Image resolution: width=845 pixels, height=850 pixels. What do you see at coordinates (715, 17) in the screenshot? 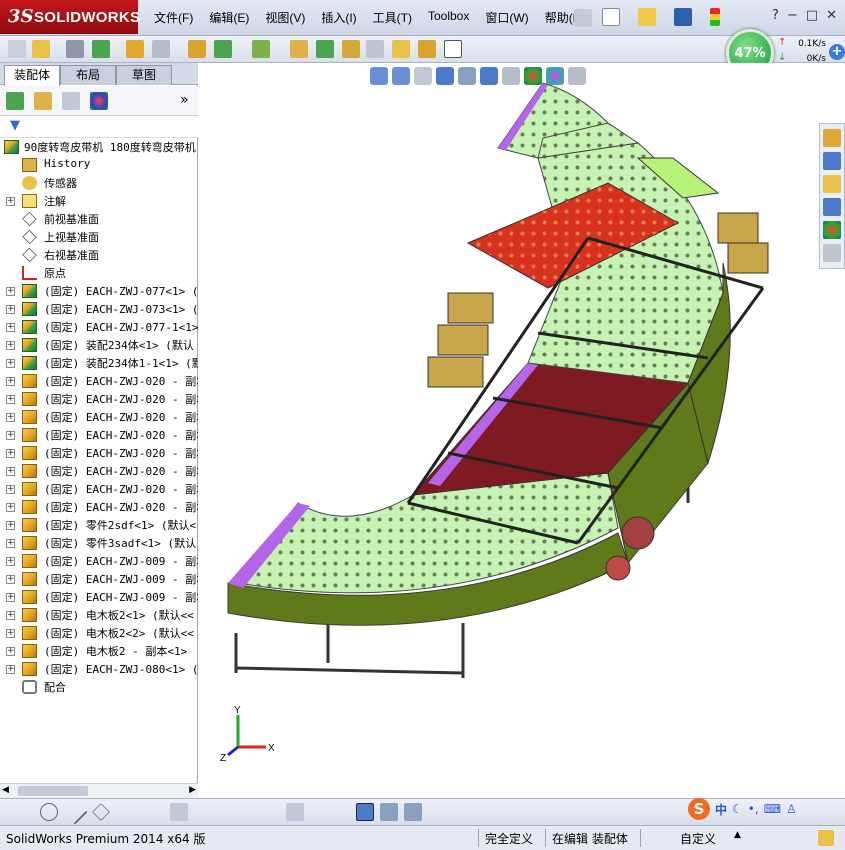
I see `rebuild-light-icon` at bounding box center [715, 17].